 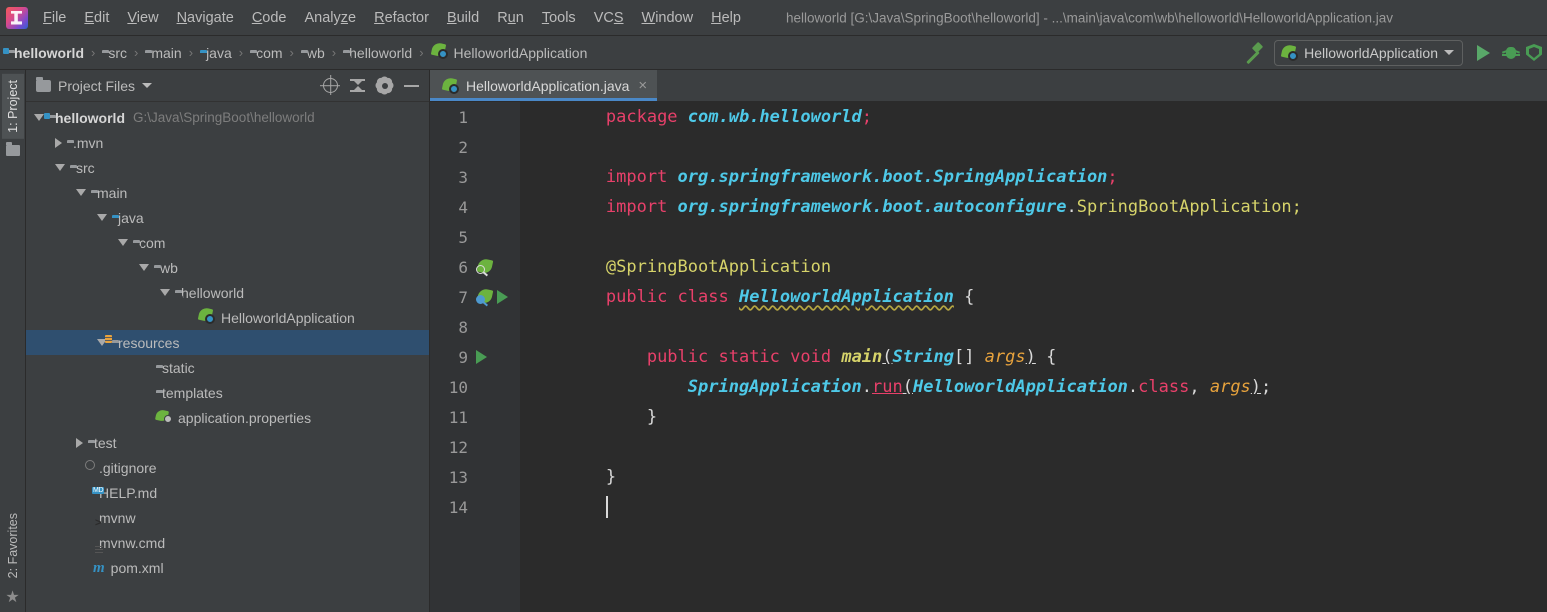 I want to click on tree-node-static: static, so click(x=227, y=367).